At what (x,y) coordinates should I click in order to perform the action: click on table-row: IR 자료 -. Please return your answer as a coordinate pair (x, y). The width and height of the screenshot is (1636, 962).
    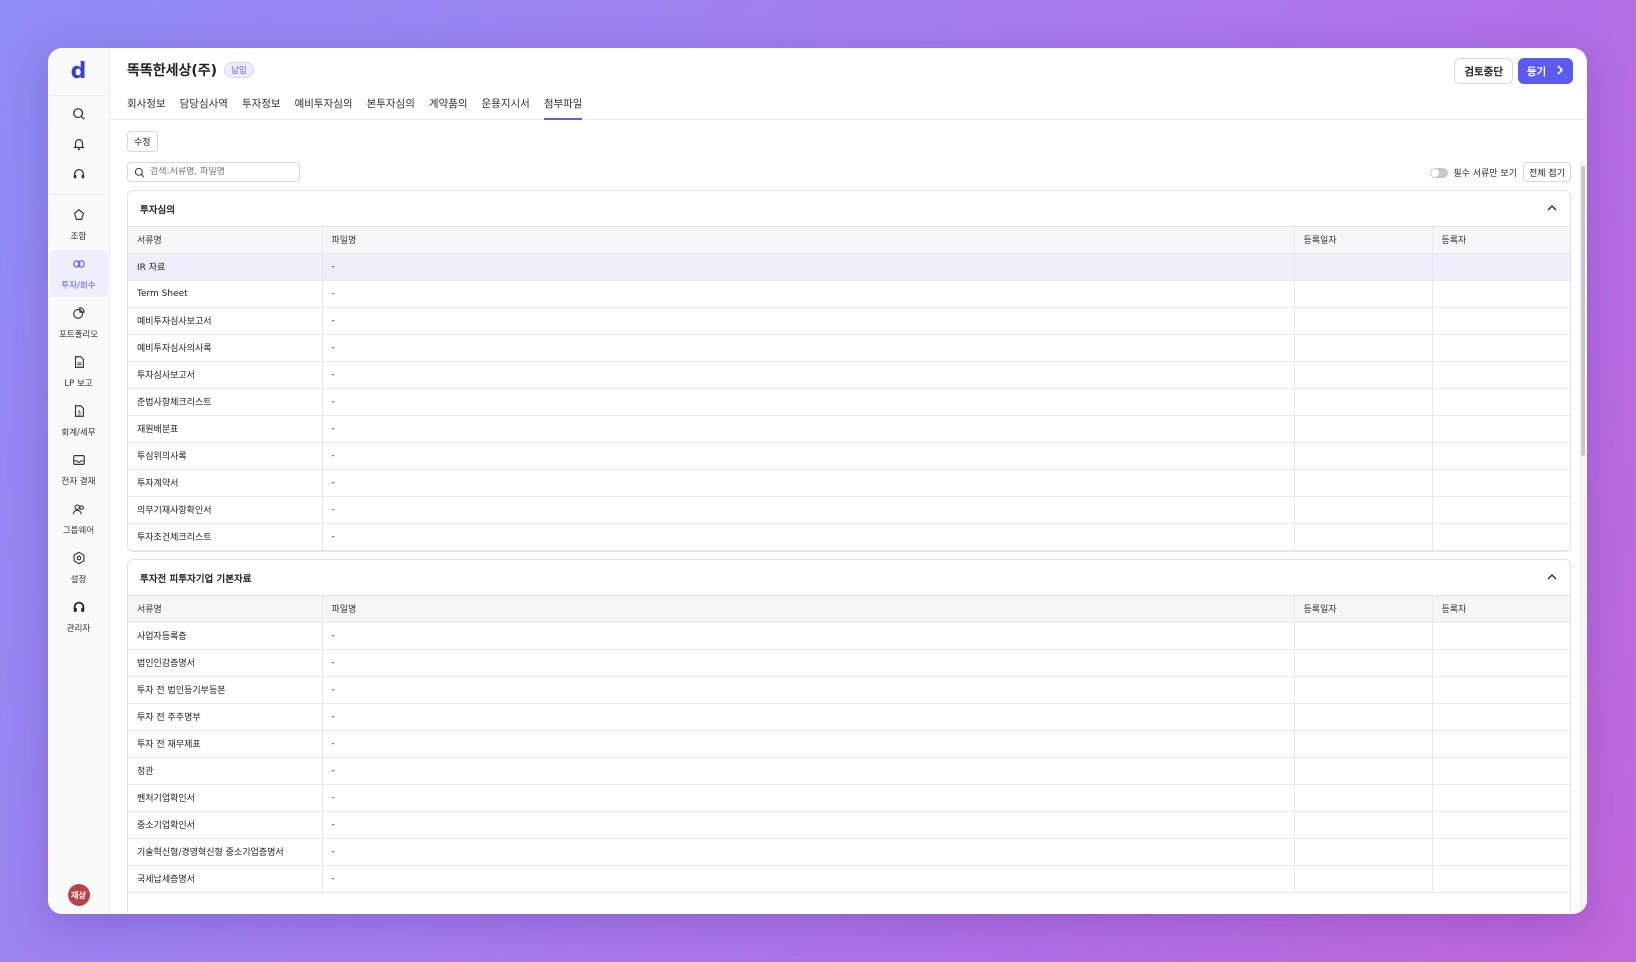
    Looking at the image, I should click on (849, 267).